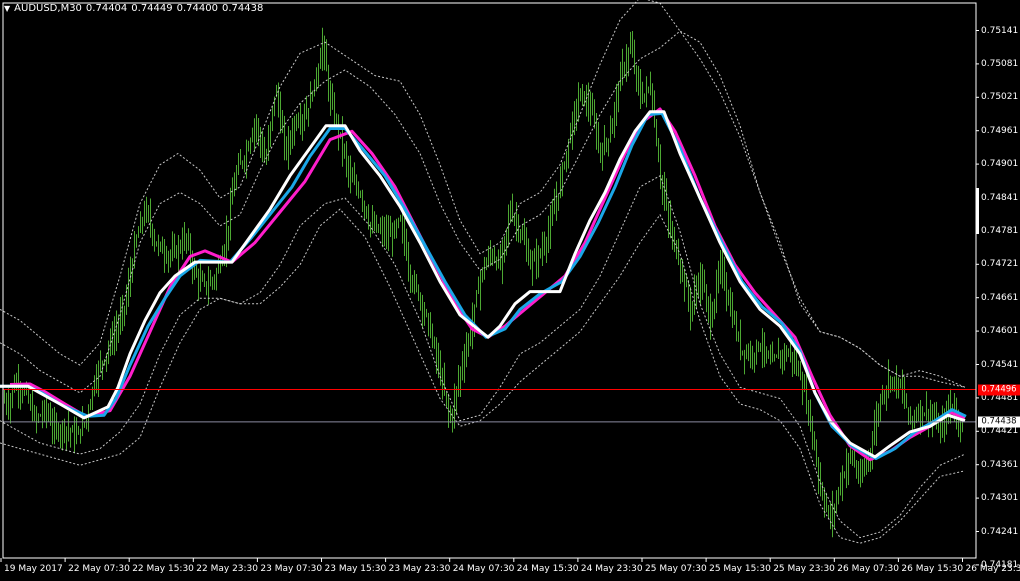  I want to click on price-tick-label: 0.74541, so click(1000, 364).